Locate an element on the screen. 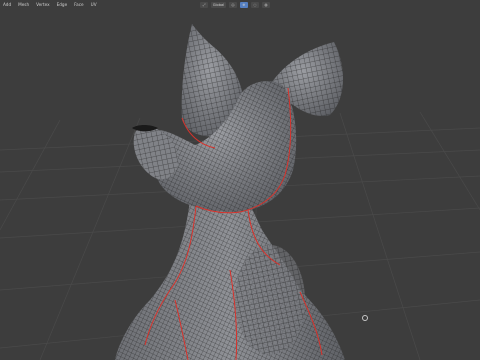  menu-face: Face is located at coordinates (78, 4).